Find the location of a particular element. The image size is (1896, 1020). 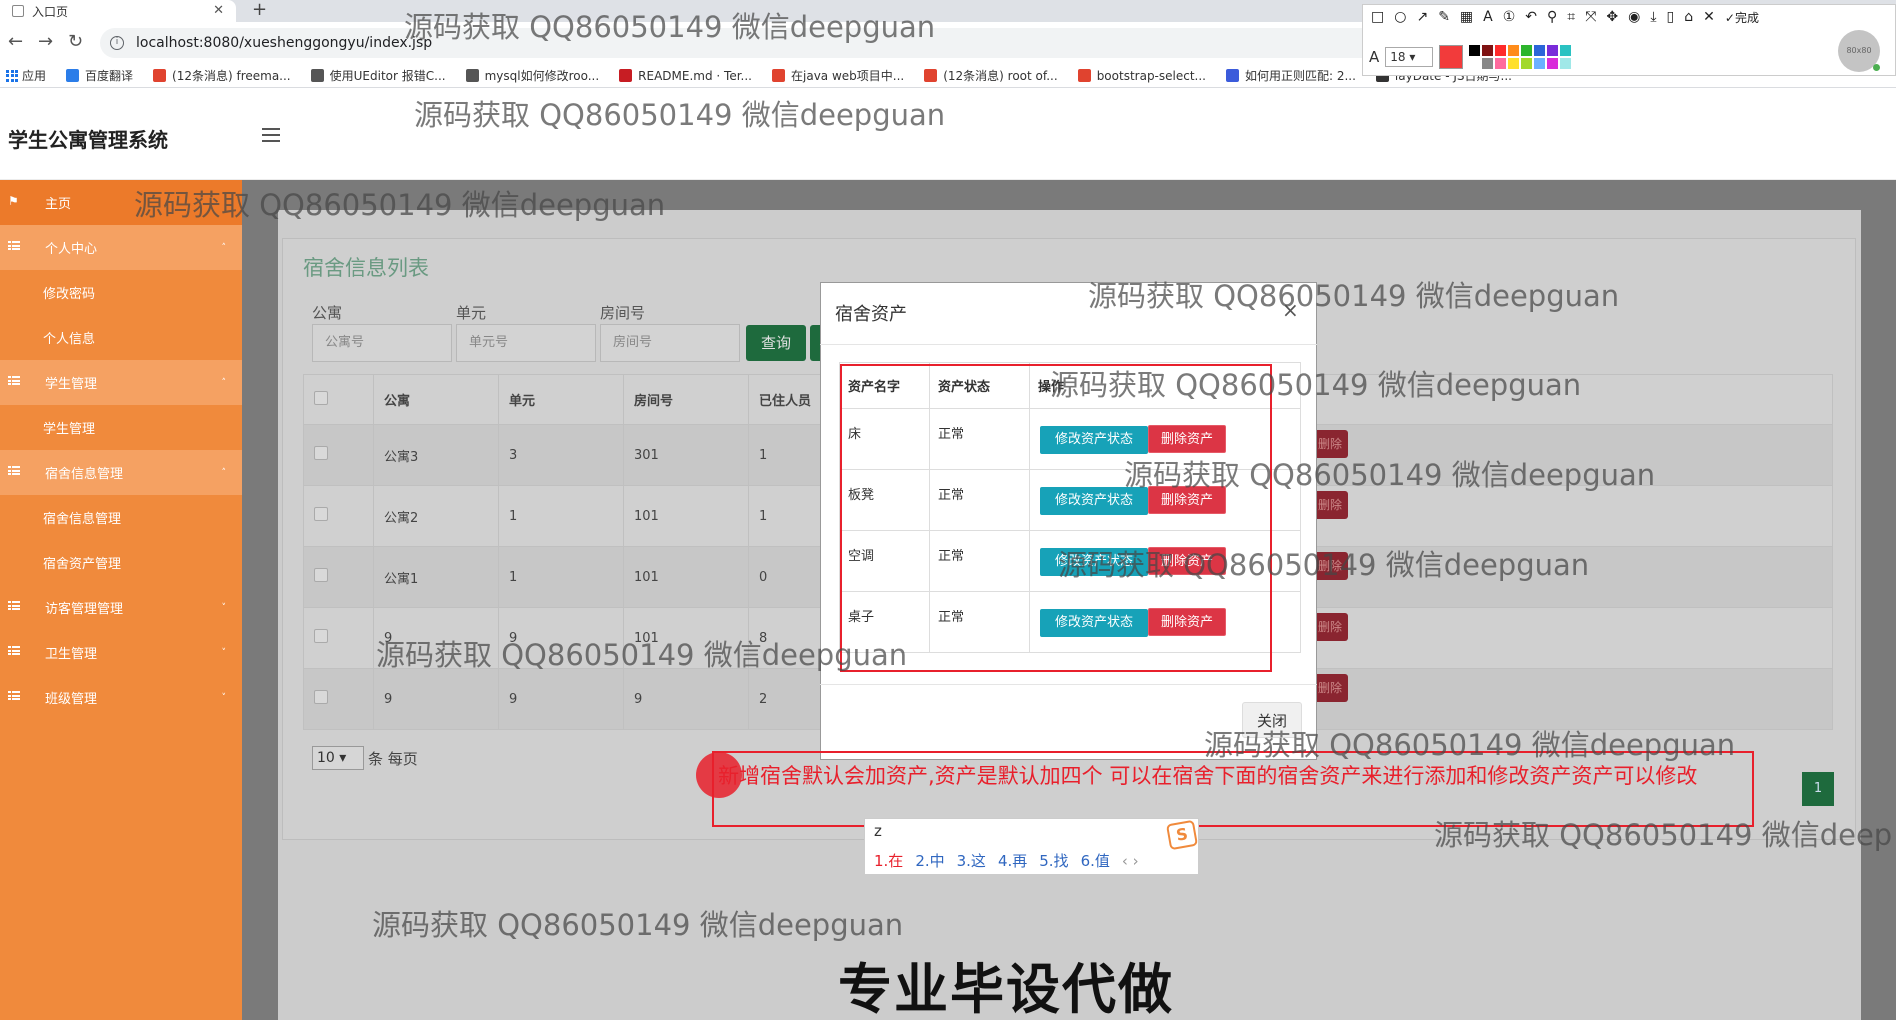

record-icon: ◉ is located at coordinates (1634, 17).